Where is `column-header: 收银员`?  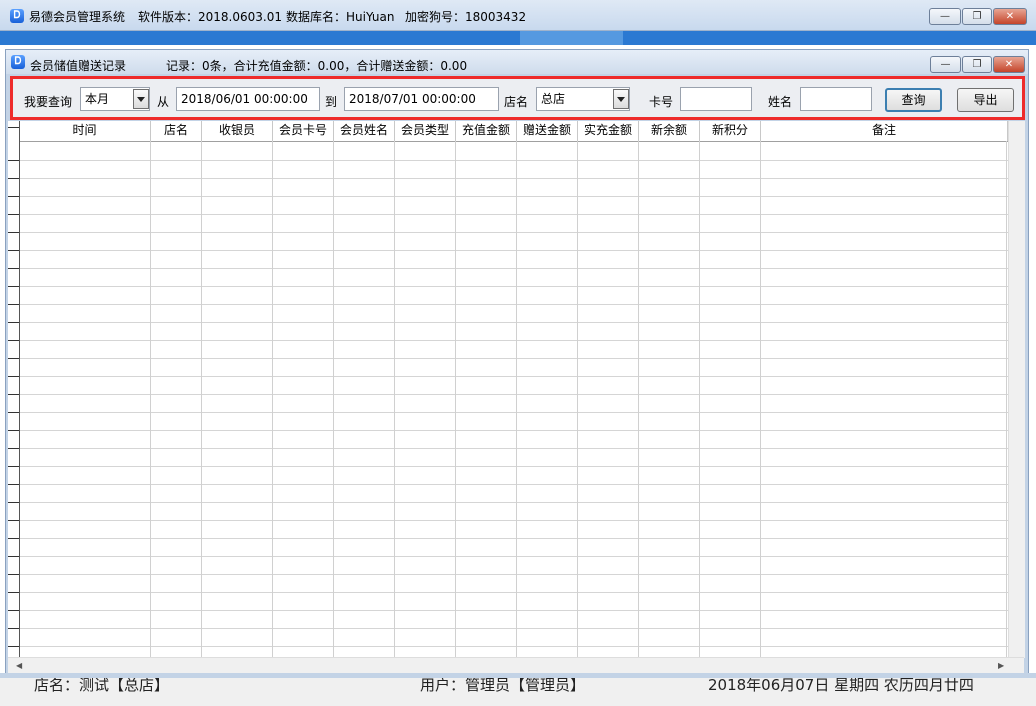
column-header: 收银员 is located at coordinates (237, 131).